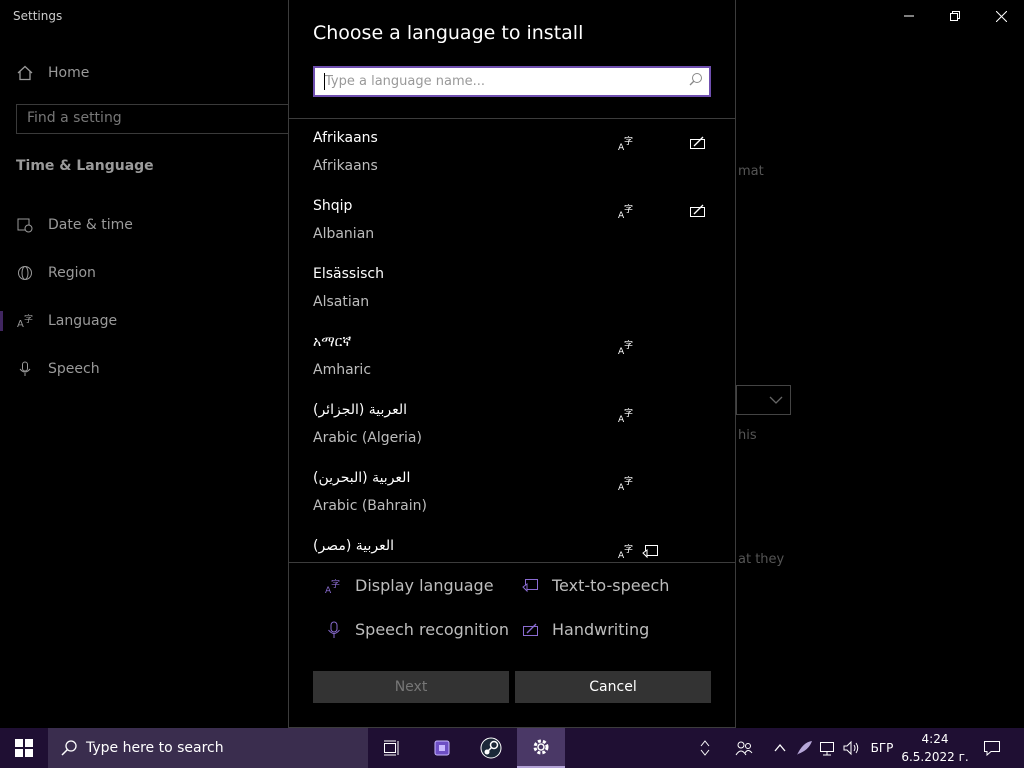 Image resolution: width=1024 pixels, height=768 pixels. I want to click on minimize-button, so click(909, 16).